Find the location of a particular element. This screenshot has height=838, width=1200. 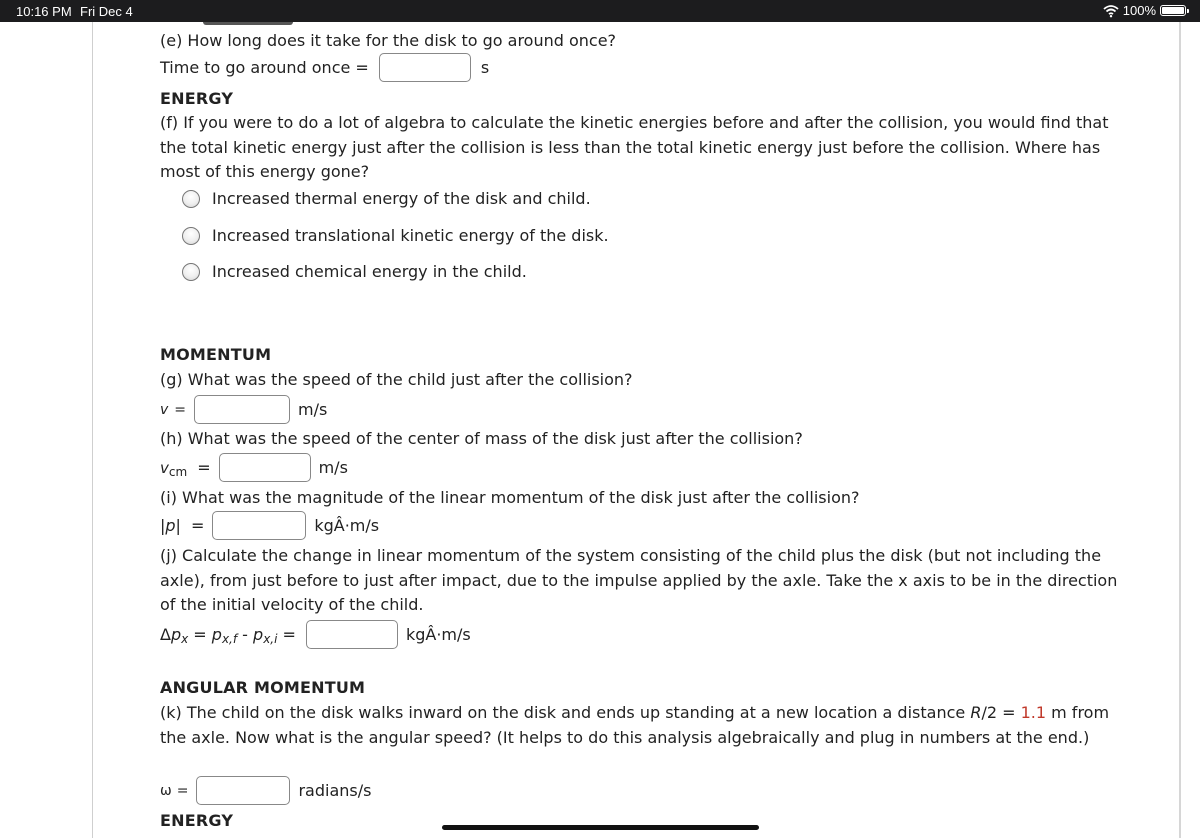

disk-cm-speed-input is located at coordinates (264, 467).